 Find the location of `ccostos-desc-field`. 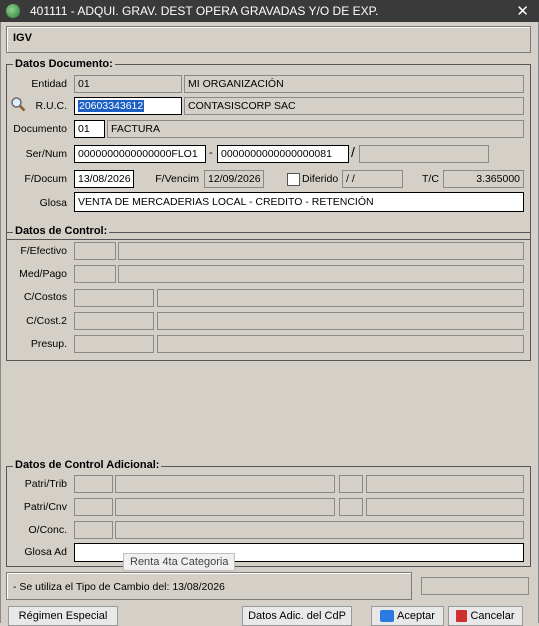

ccostos-desc-field is located at coordinates (340, 298).